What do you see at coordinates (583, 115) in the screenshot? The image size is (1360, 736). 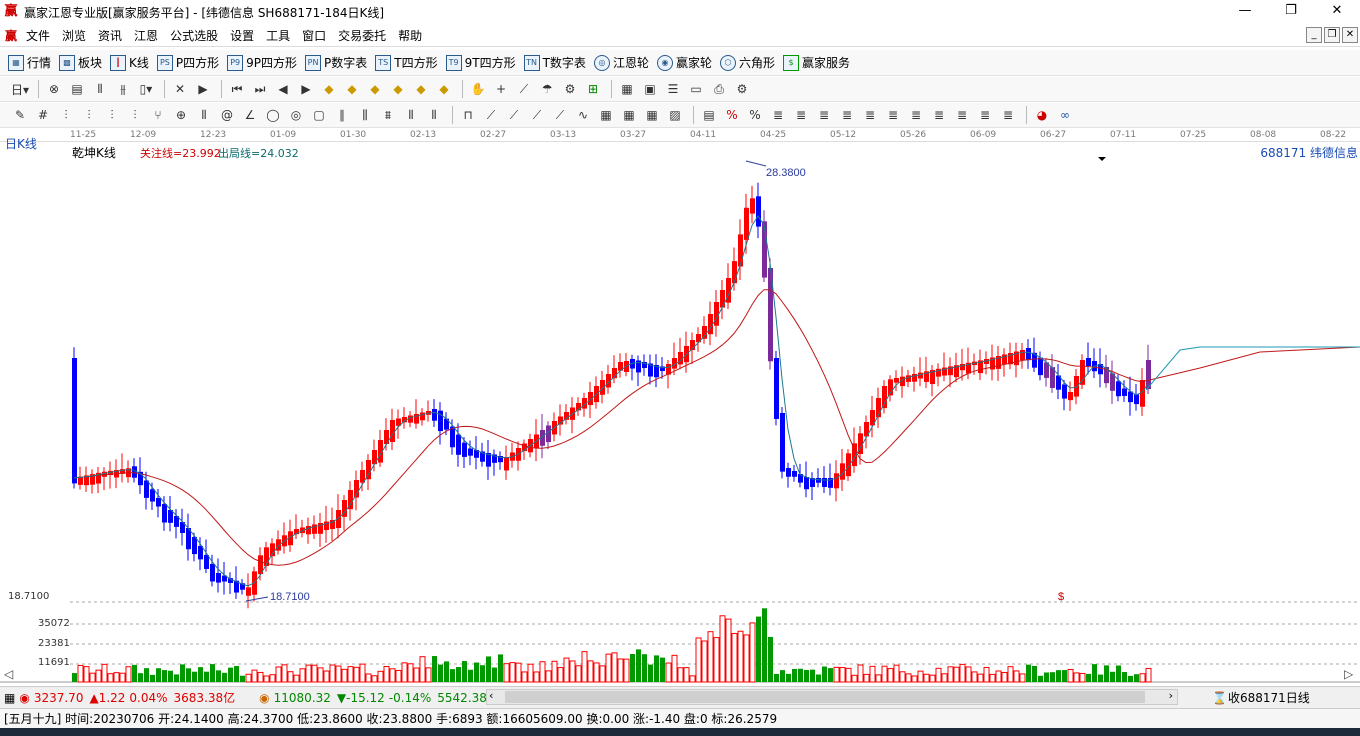 I see `wave-icon: ∿` at bounding box center [583, 115].